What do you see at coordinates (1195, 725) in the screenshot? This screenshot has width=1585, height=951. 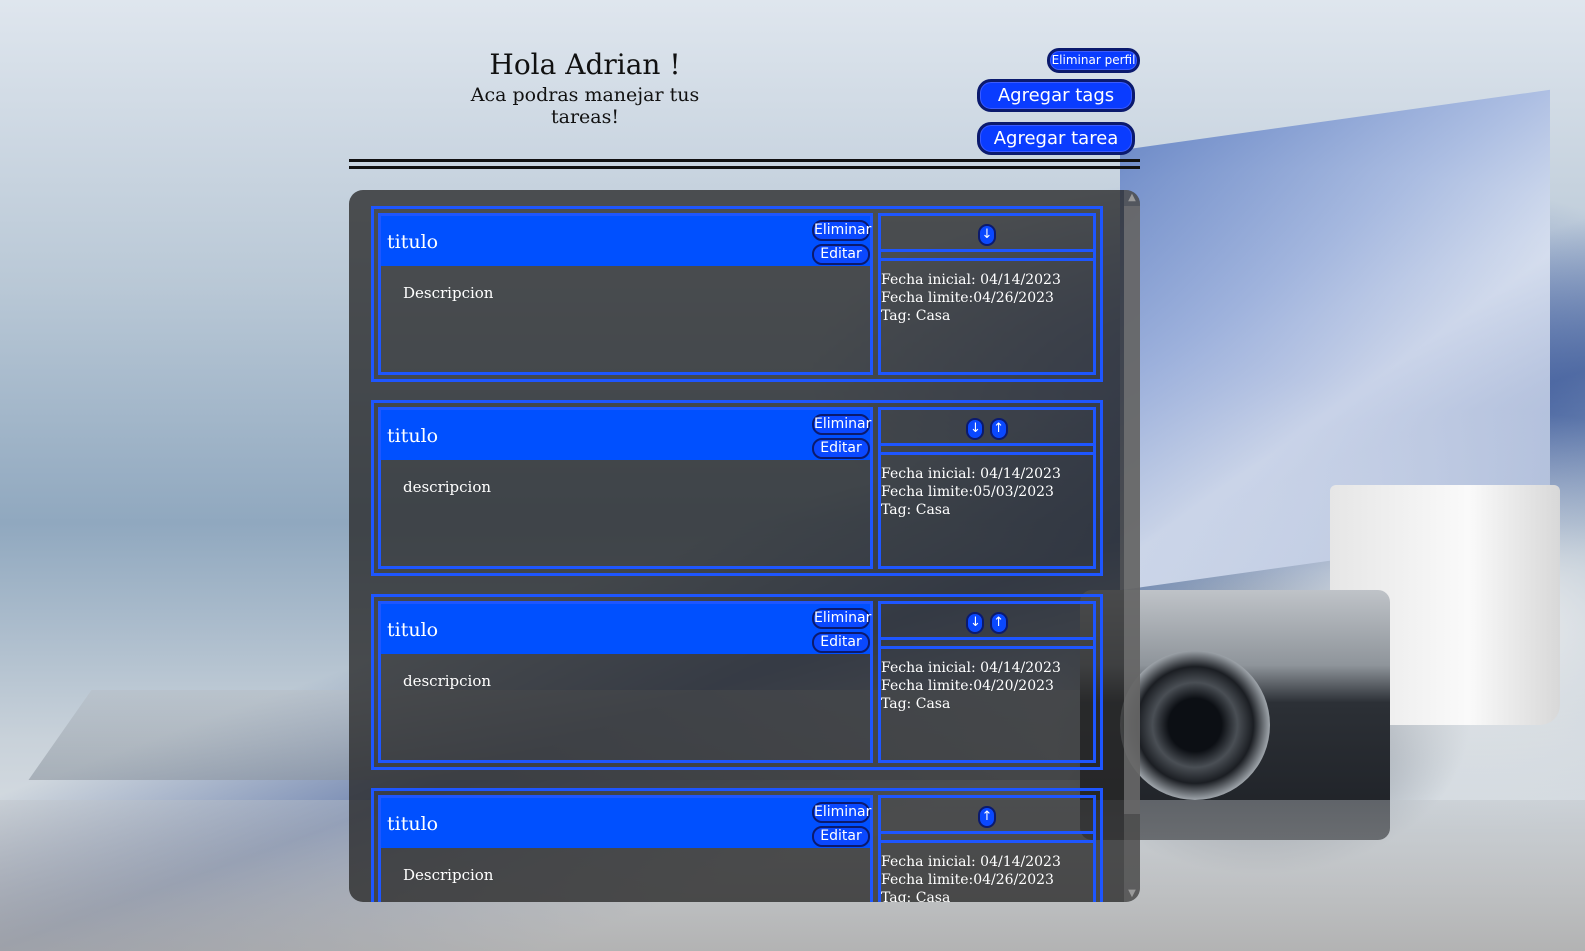 I see `background-camera-lens` at bounding box center [1195, 725].